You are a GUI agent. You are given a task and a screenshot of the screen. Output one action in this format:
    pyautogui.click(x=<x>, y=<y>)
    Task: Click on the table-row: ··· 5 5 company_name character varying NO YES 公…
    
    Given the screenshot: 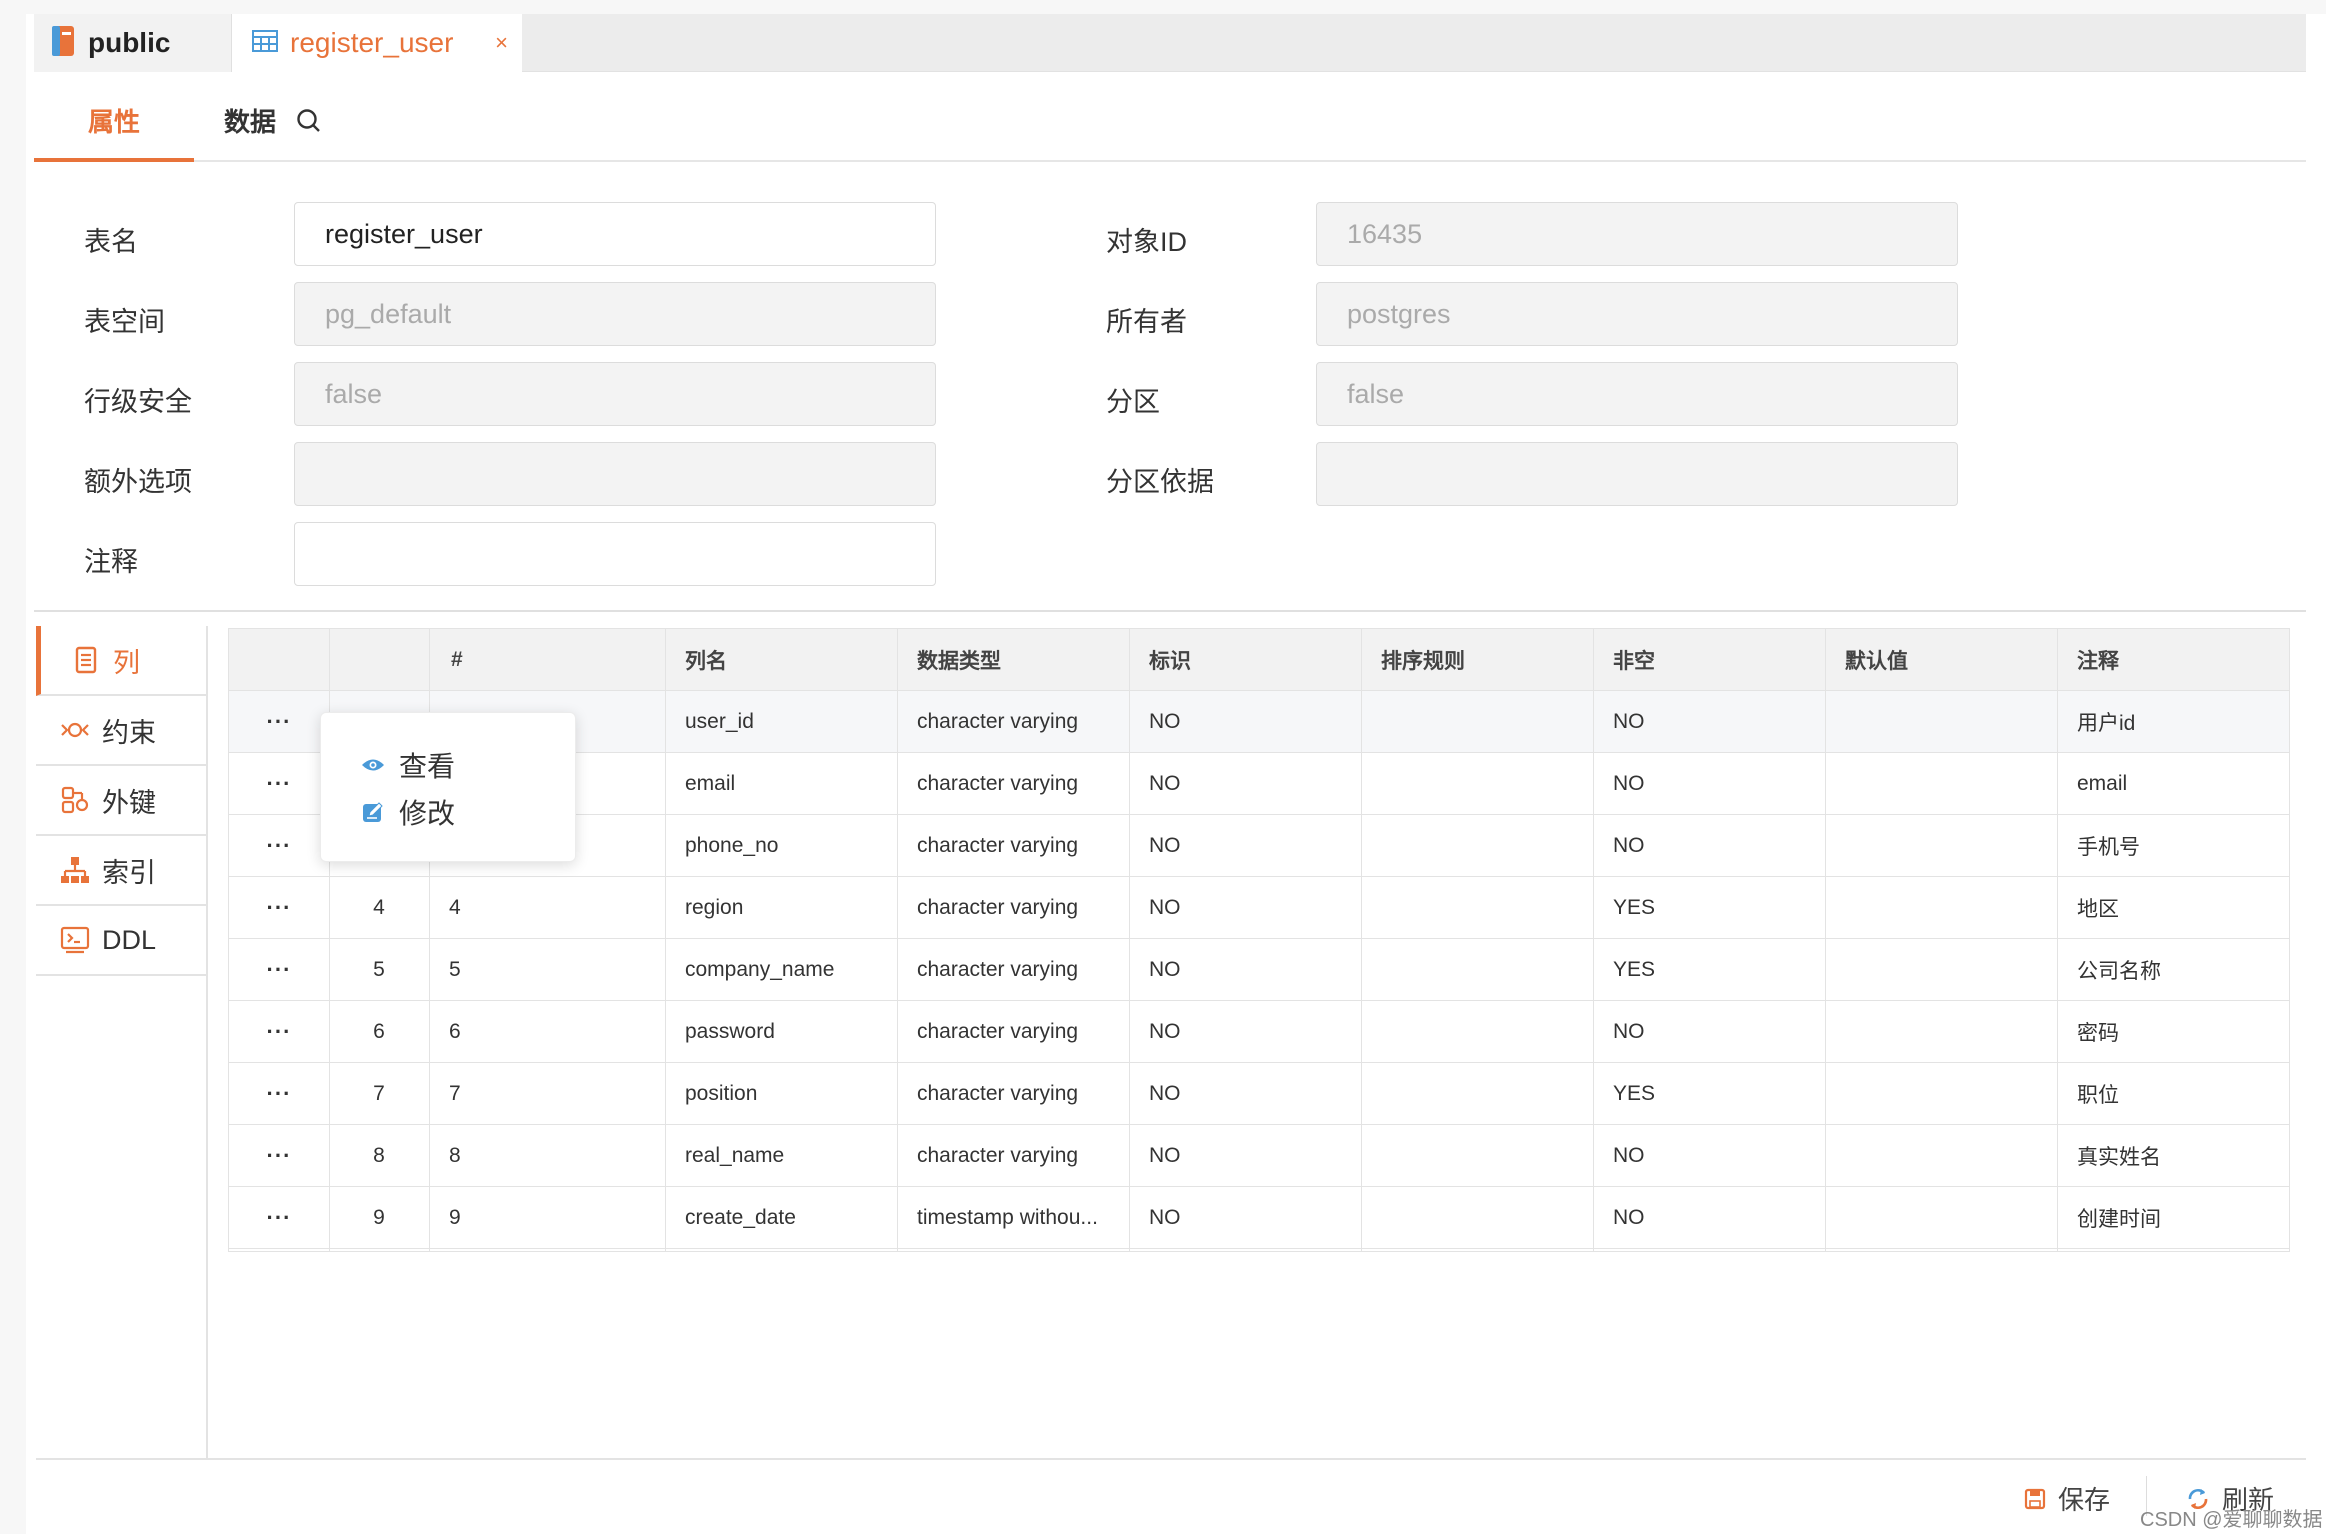 What is the action you would take?
    pyautogui.click(x=1259, y=970)
    